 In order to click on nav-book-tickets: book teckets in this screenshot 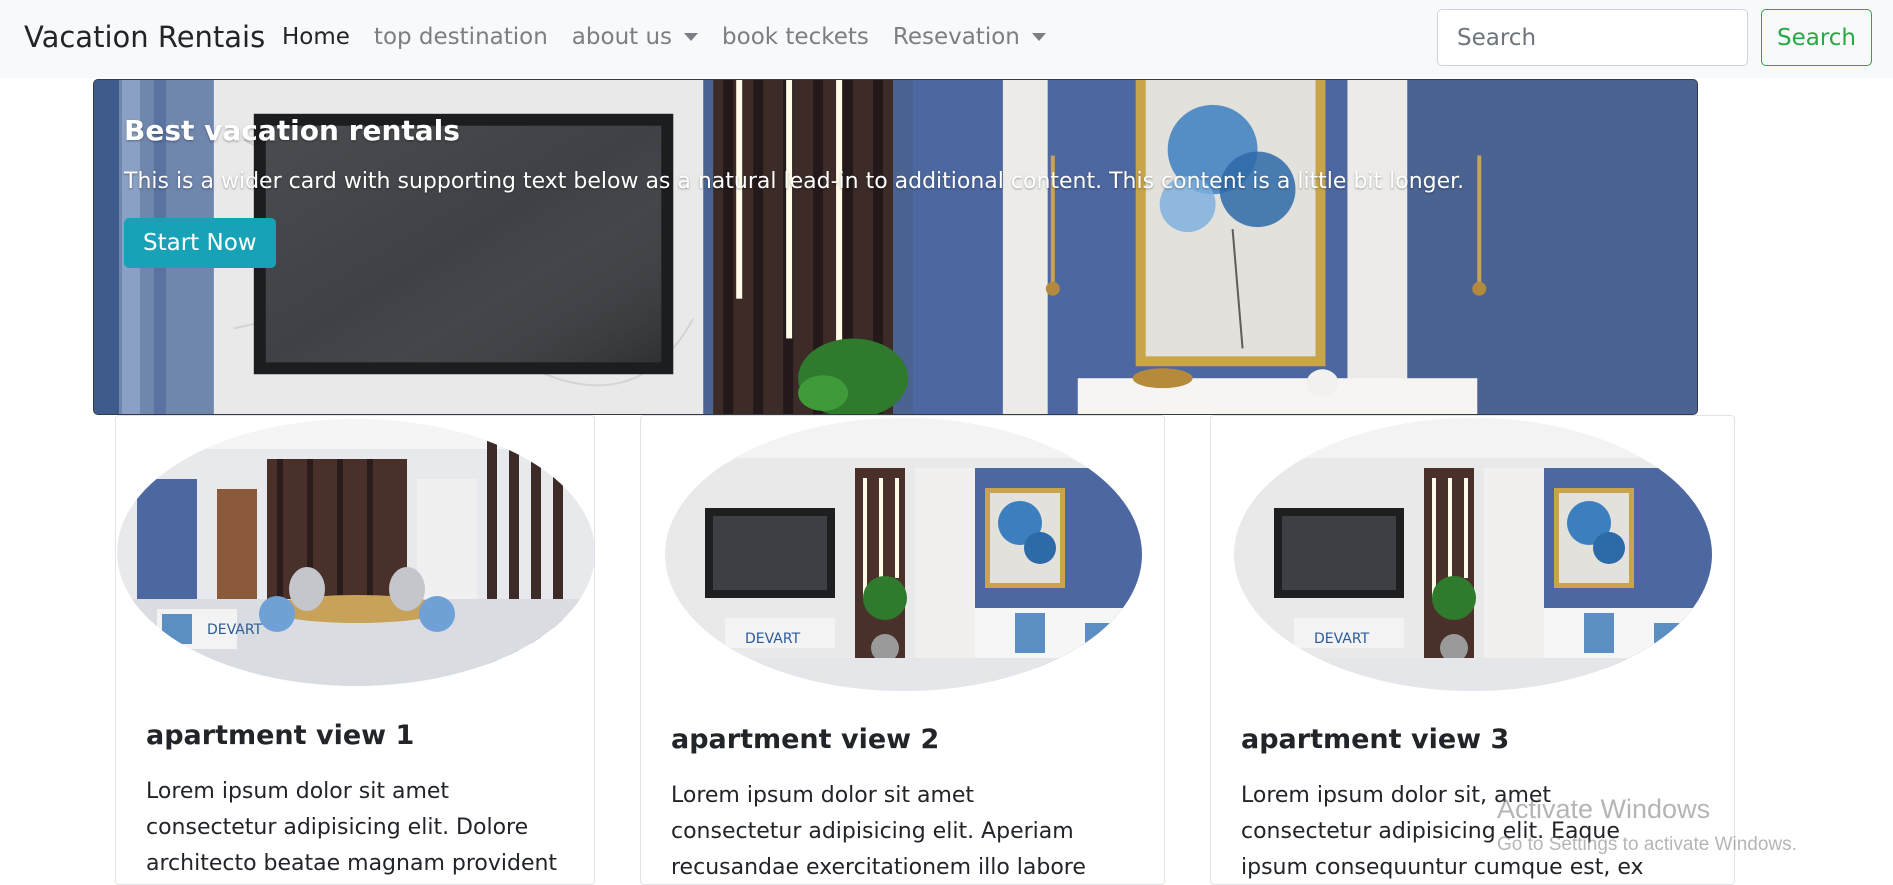, I will do `click(795, 37)`.